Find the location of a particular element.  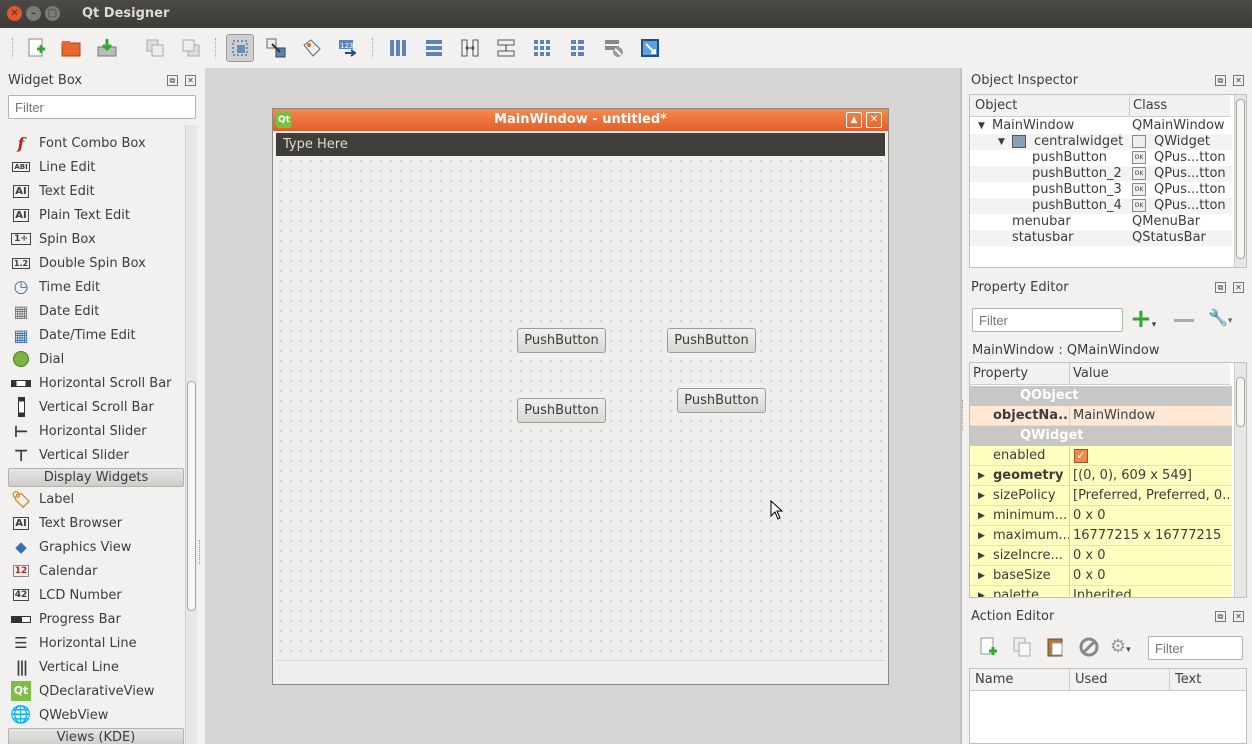

widget-box-item: AI Text Edit is located at coordinates (96, 191).